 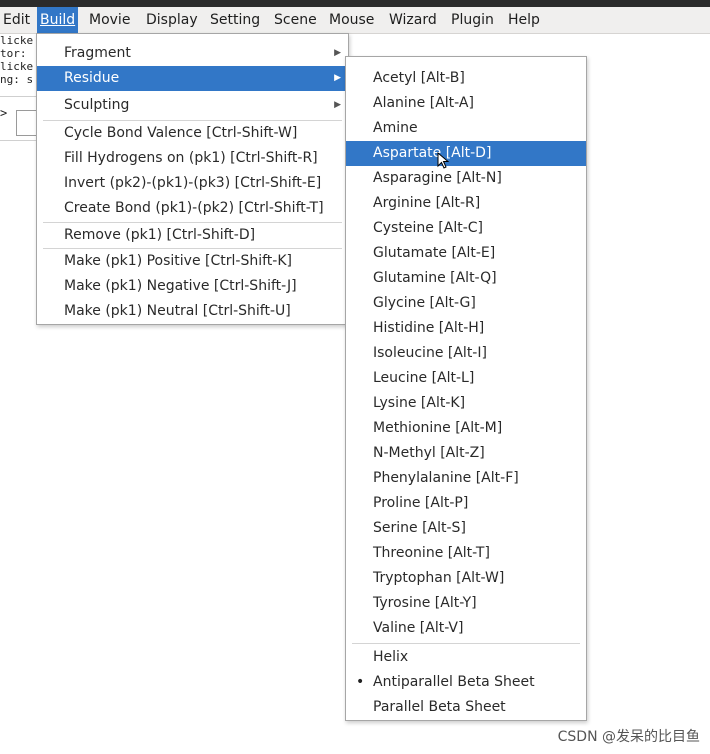 I want to click on build-item-make-positive: Make (pk1) Positive [Ctrl-Shift-K], so click(x=192, y=261).